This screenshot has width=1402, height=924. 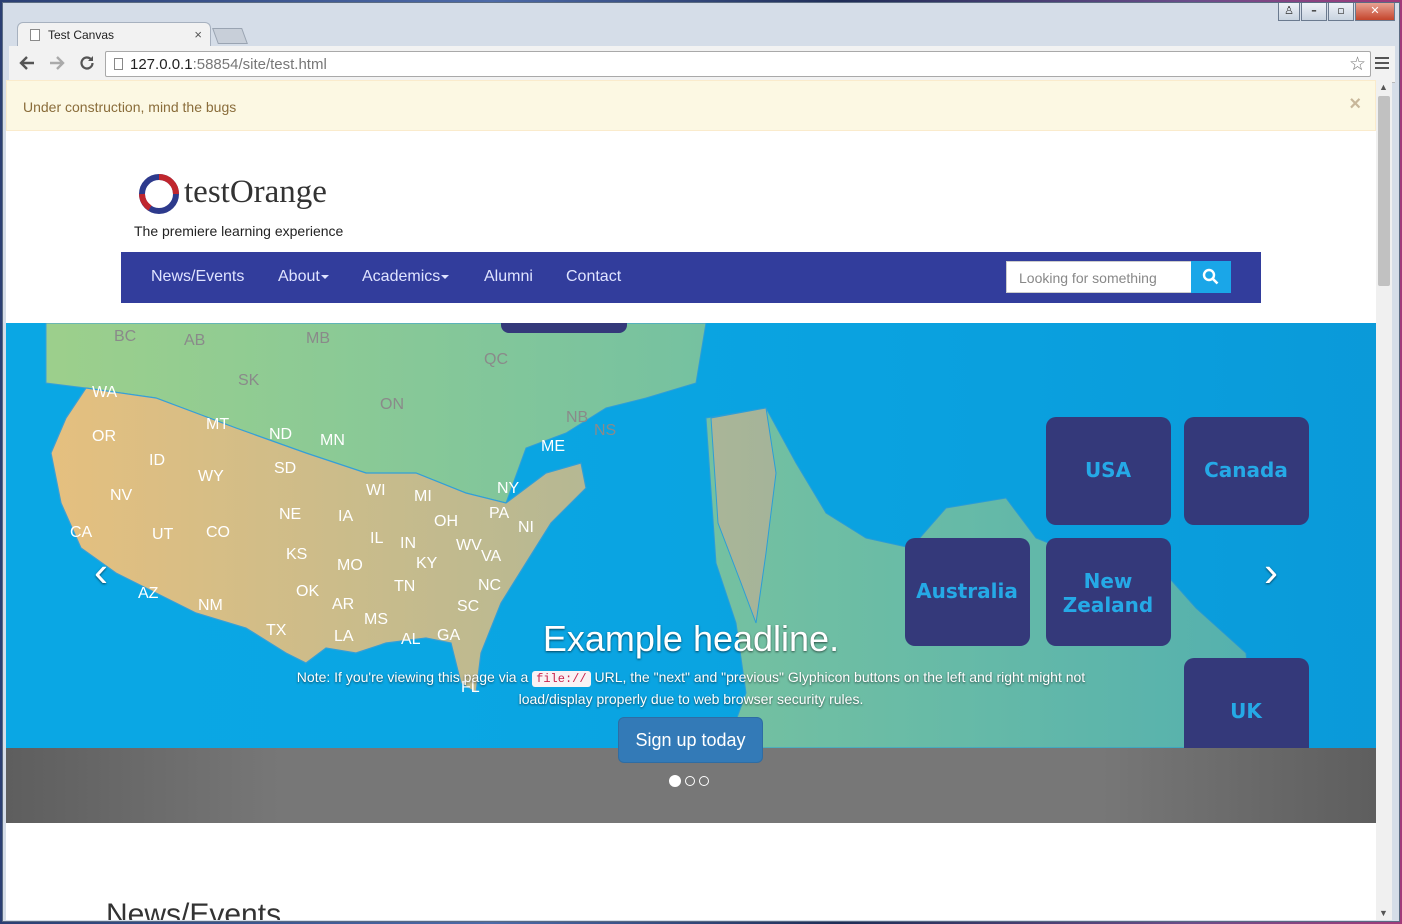 I want to click on svg-text: MO, so click(x=350, y=565).